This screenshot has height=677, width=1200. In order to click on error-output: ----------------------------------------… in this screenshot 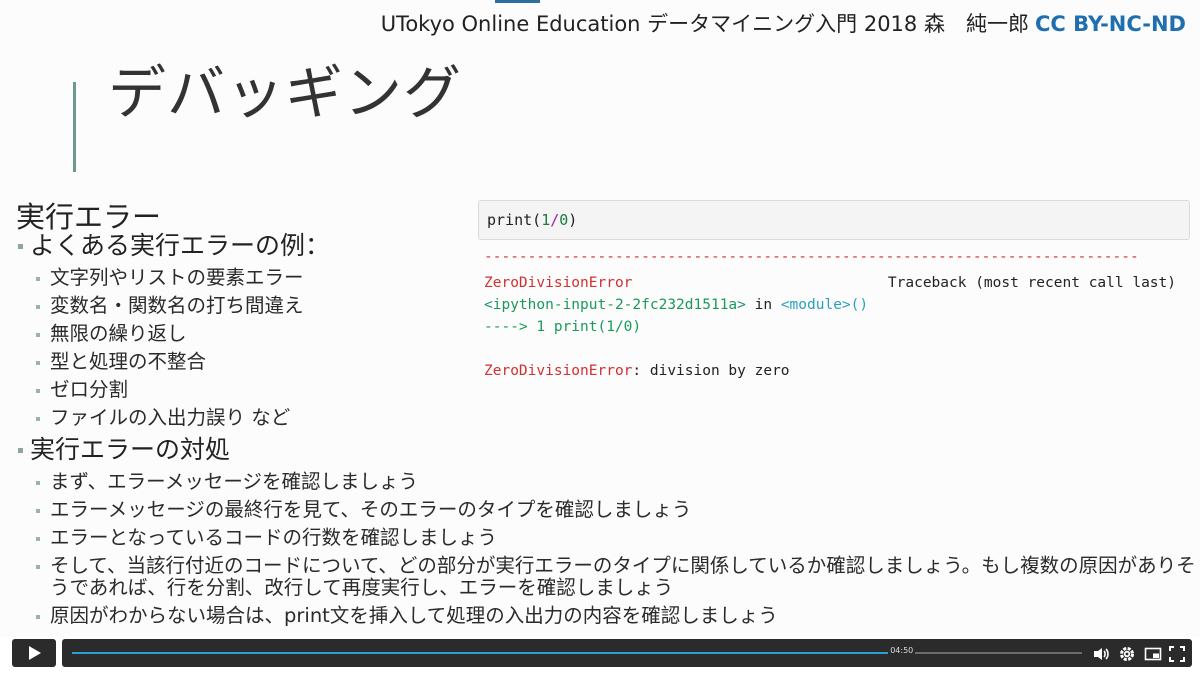, I will do `click(837, 316)`.